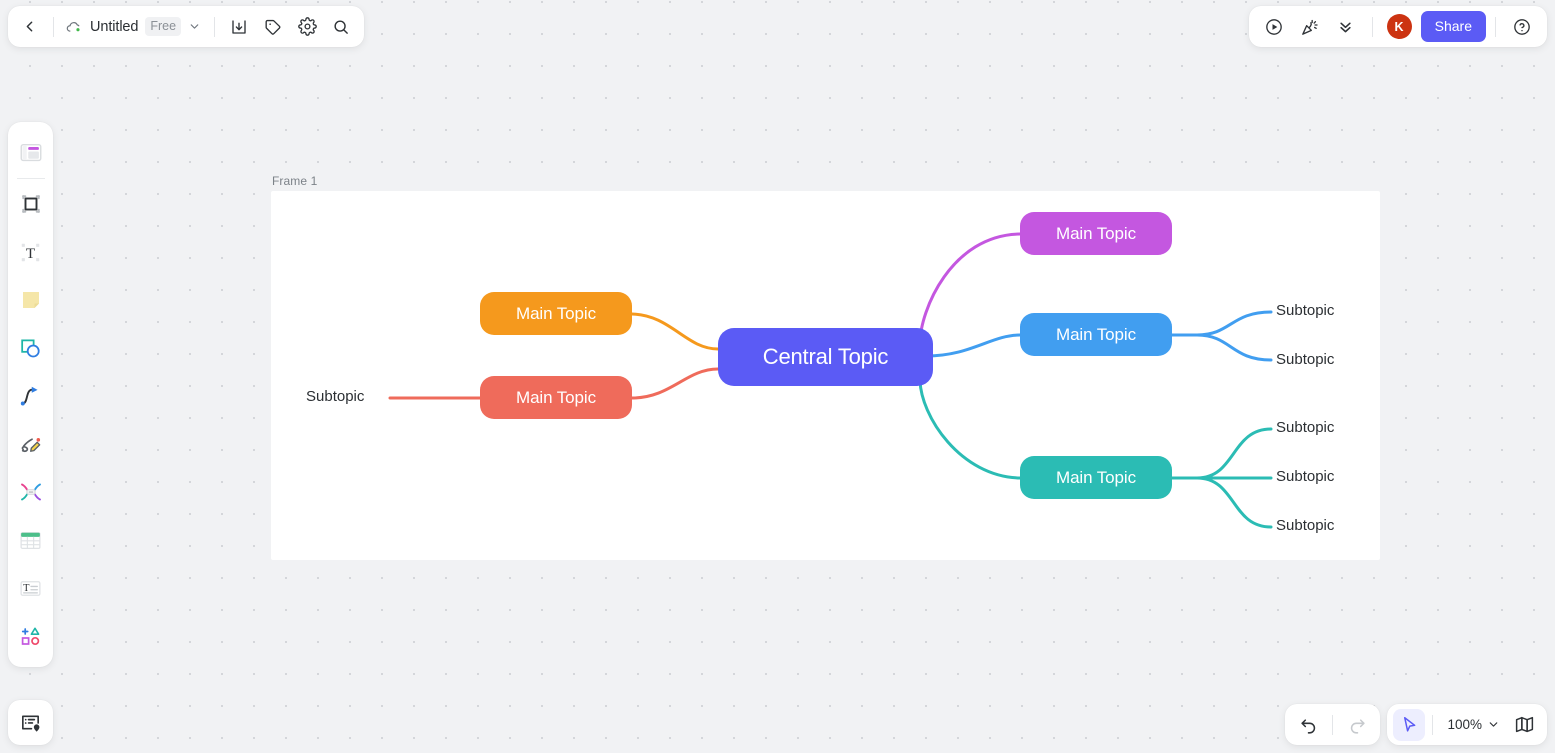 This screenshot has width=1555, height=753. I want to click on share-button: Share, so click(1453, 26).